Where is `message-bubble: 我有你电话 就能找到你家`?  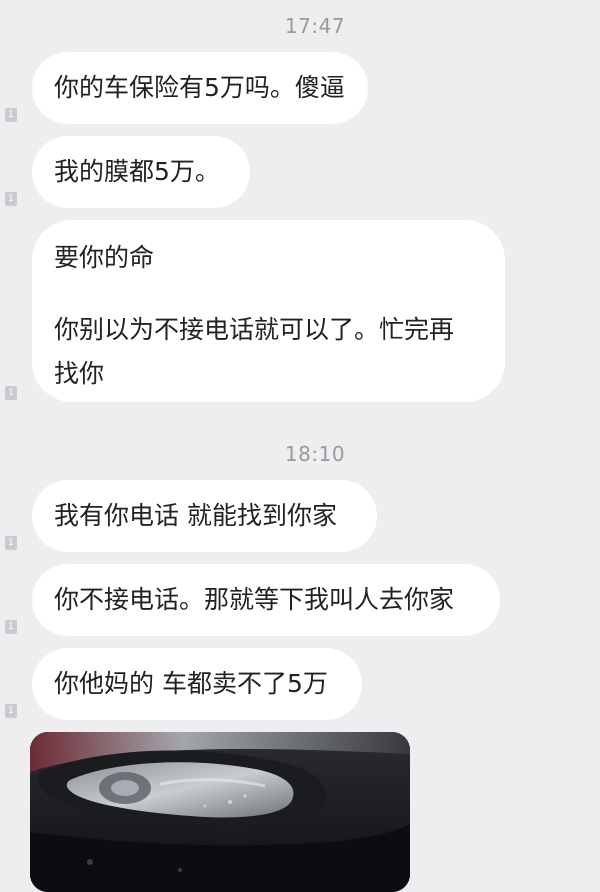
message-bubble: 我有你电话 就能找到你家 is located at coordinates (204, 516).